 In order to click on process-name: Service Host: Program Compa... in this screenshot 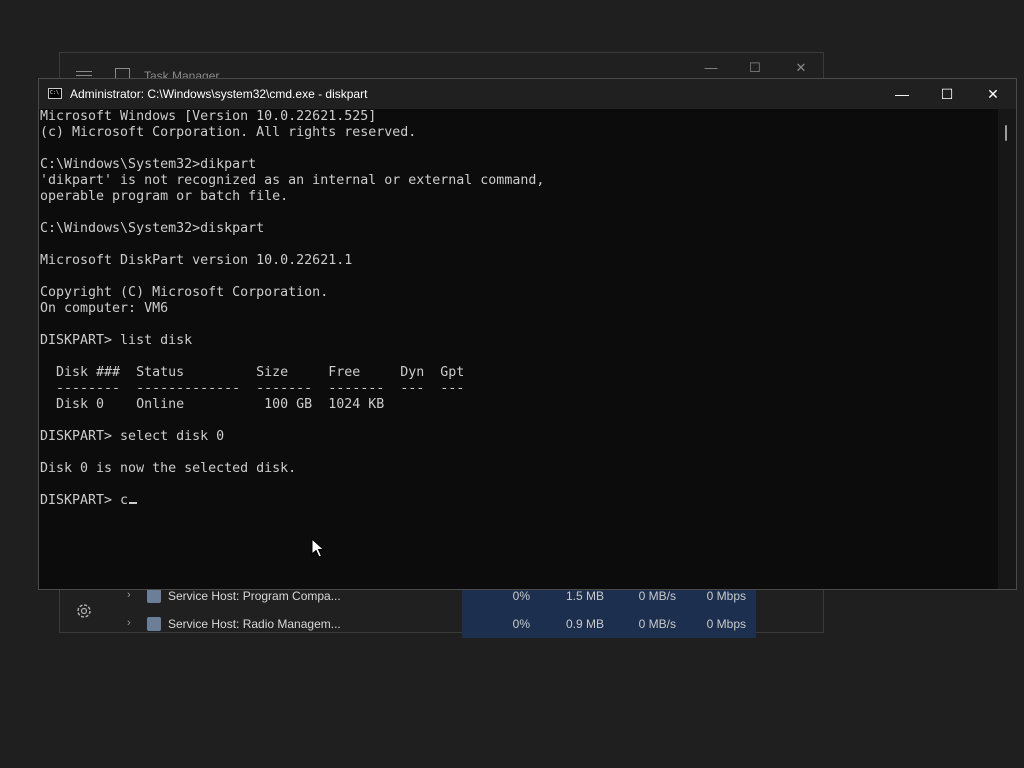, I will do `click(254, 596)`.